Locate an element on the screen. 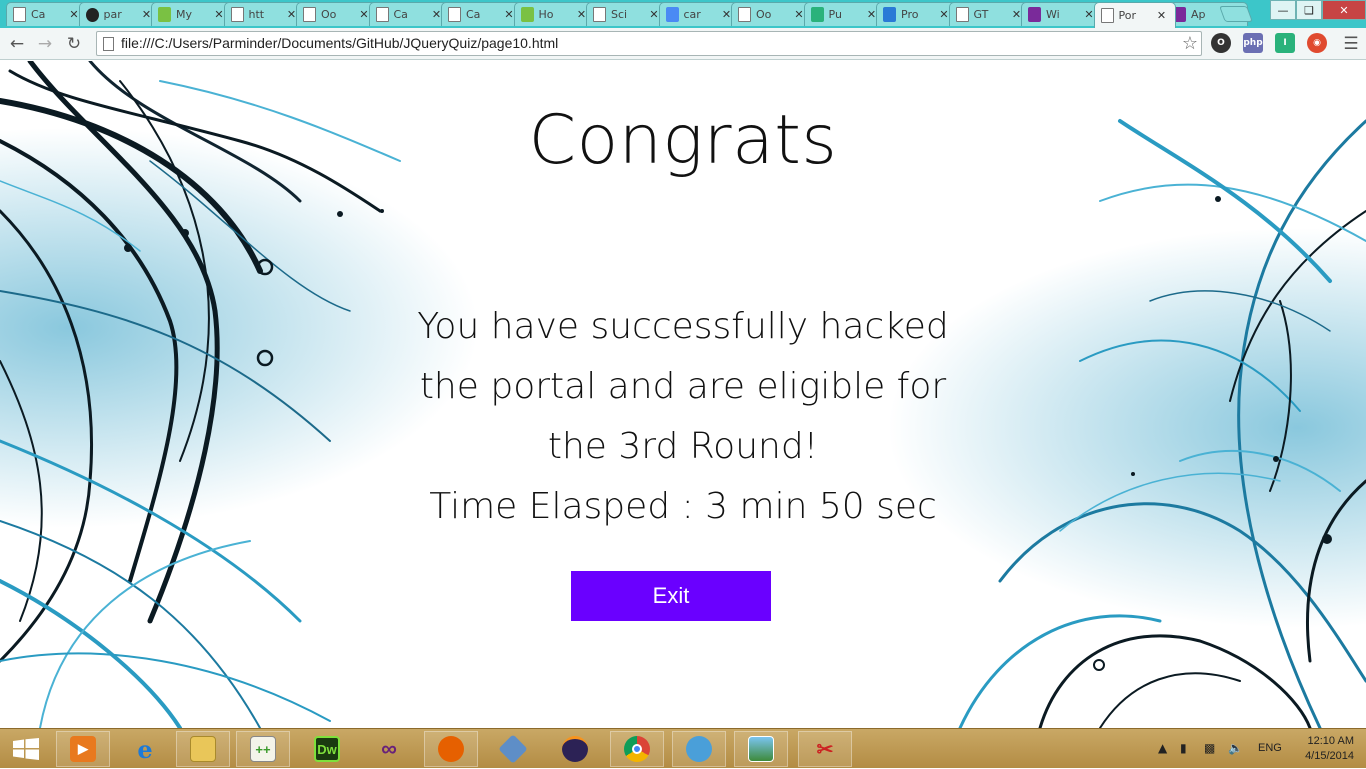 This screenshot has width=1366, height=769. browser-tab: Wi ✕ is located at coordinates (1062, 14).